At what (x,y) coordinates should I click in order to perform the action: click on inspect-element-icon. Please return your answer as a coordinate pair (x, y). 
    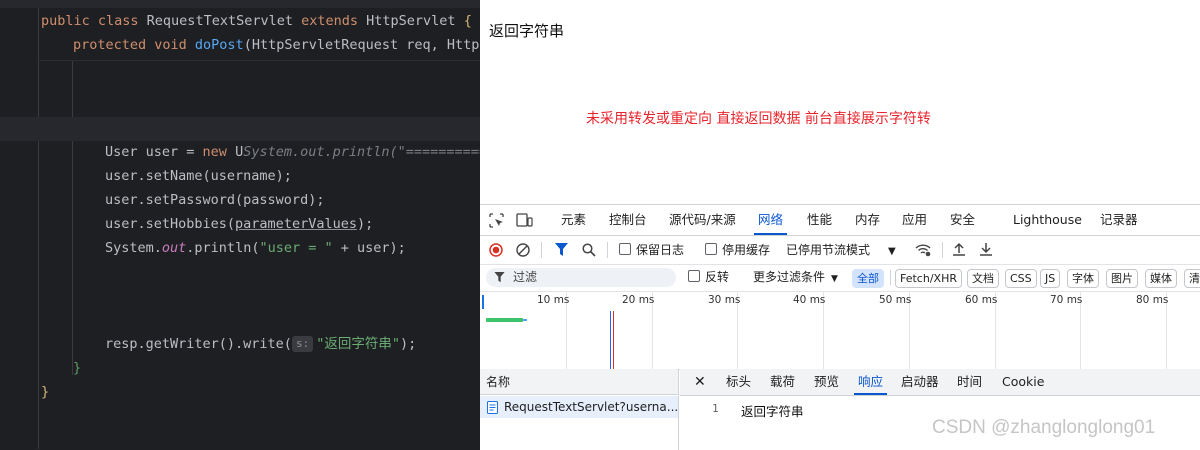
    Looking at the image, I should click on (496, 220).